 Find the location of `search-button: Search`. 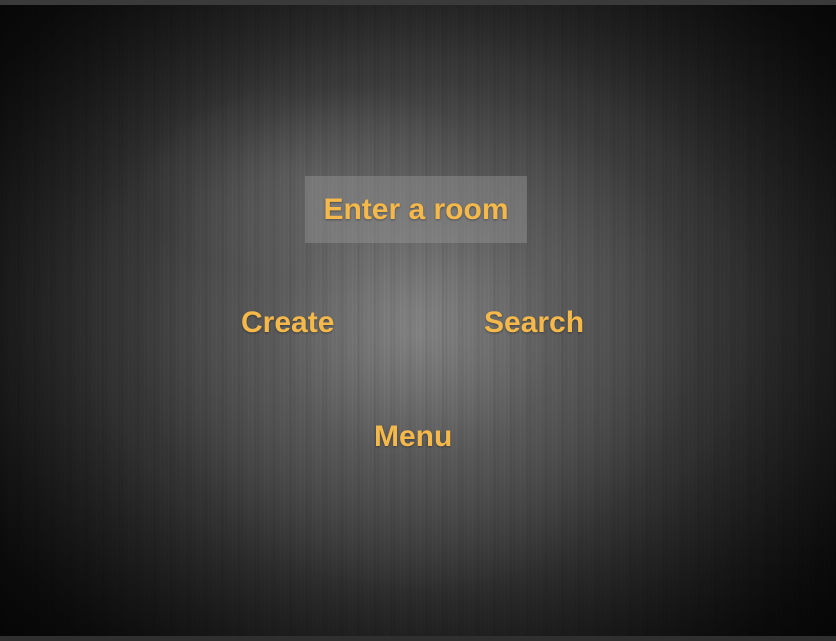

search-button: Search is located at coordinates (534, 323).